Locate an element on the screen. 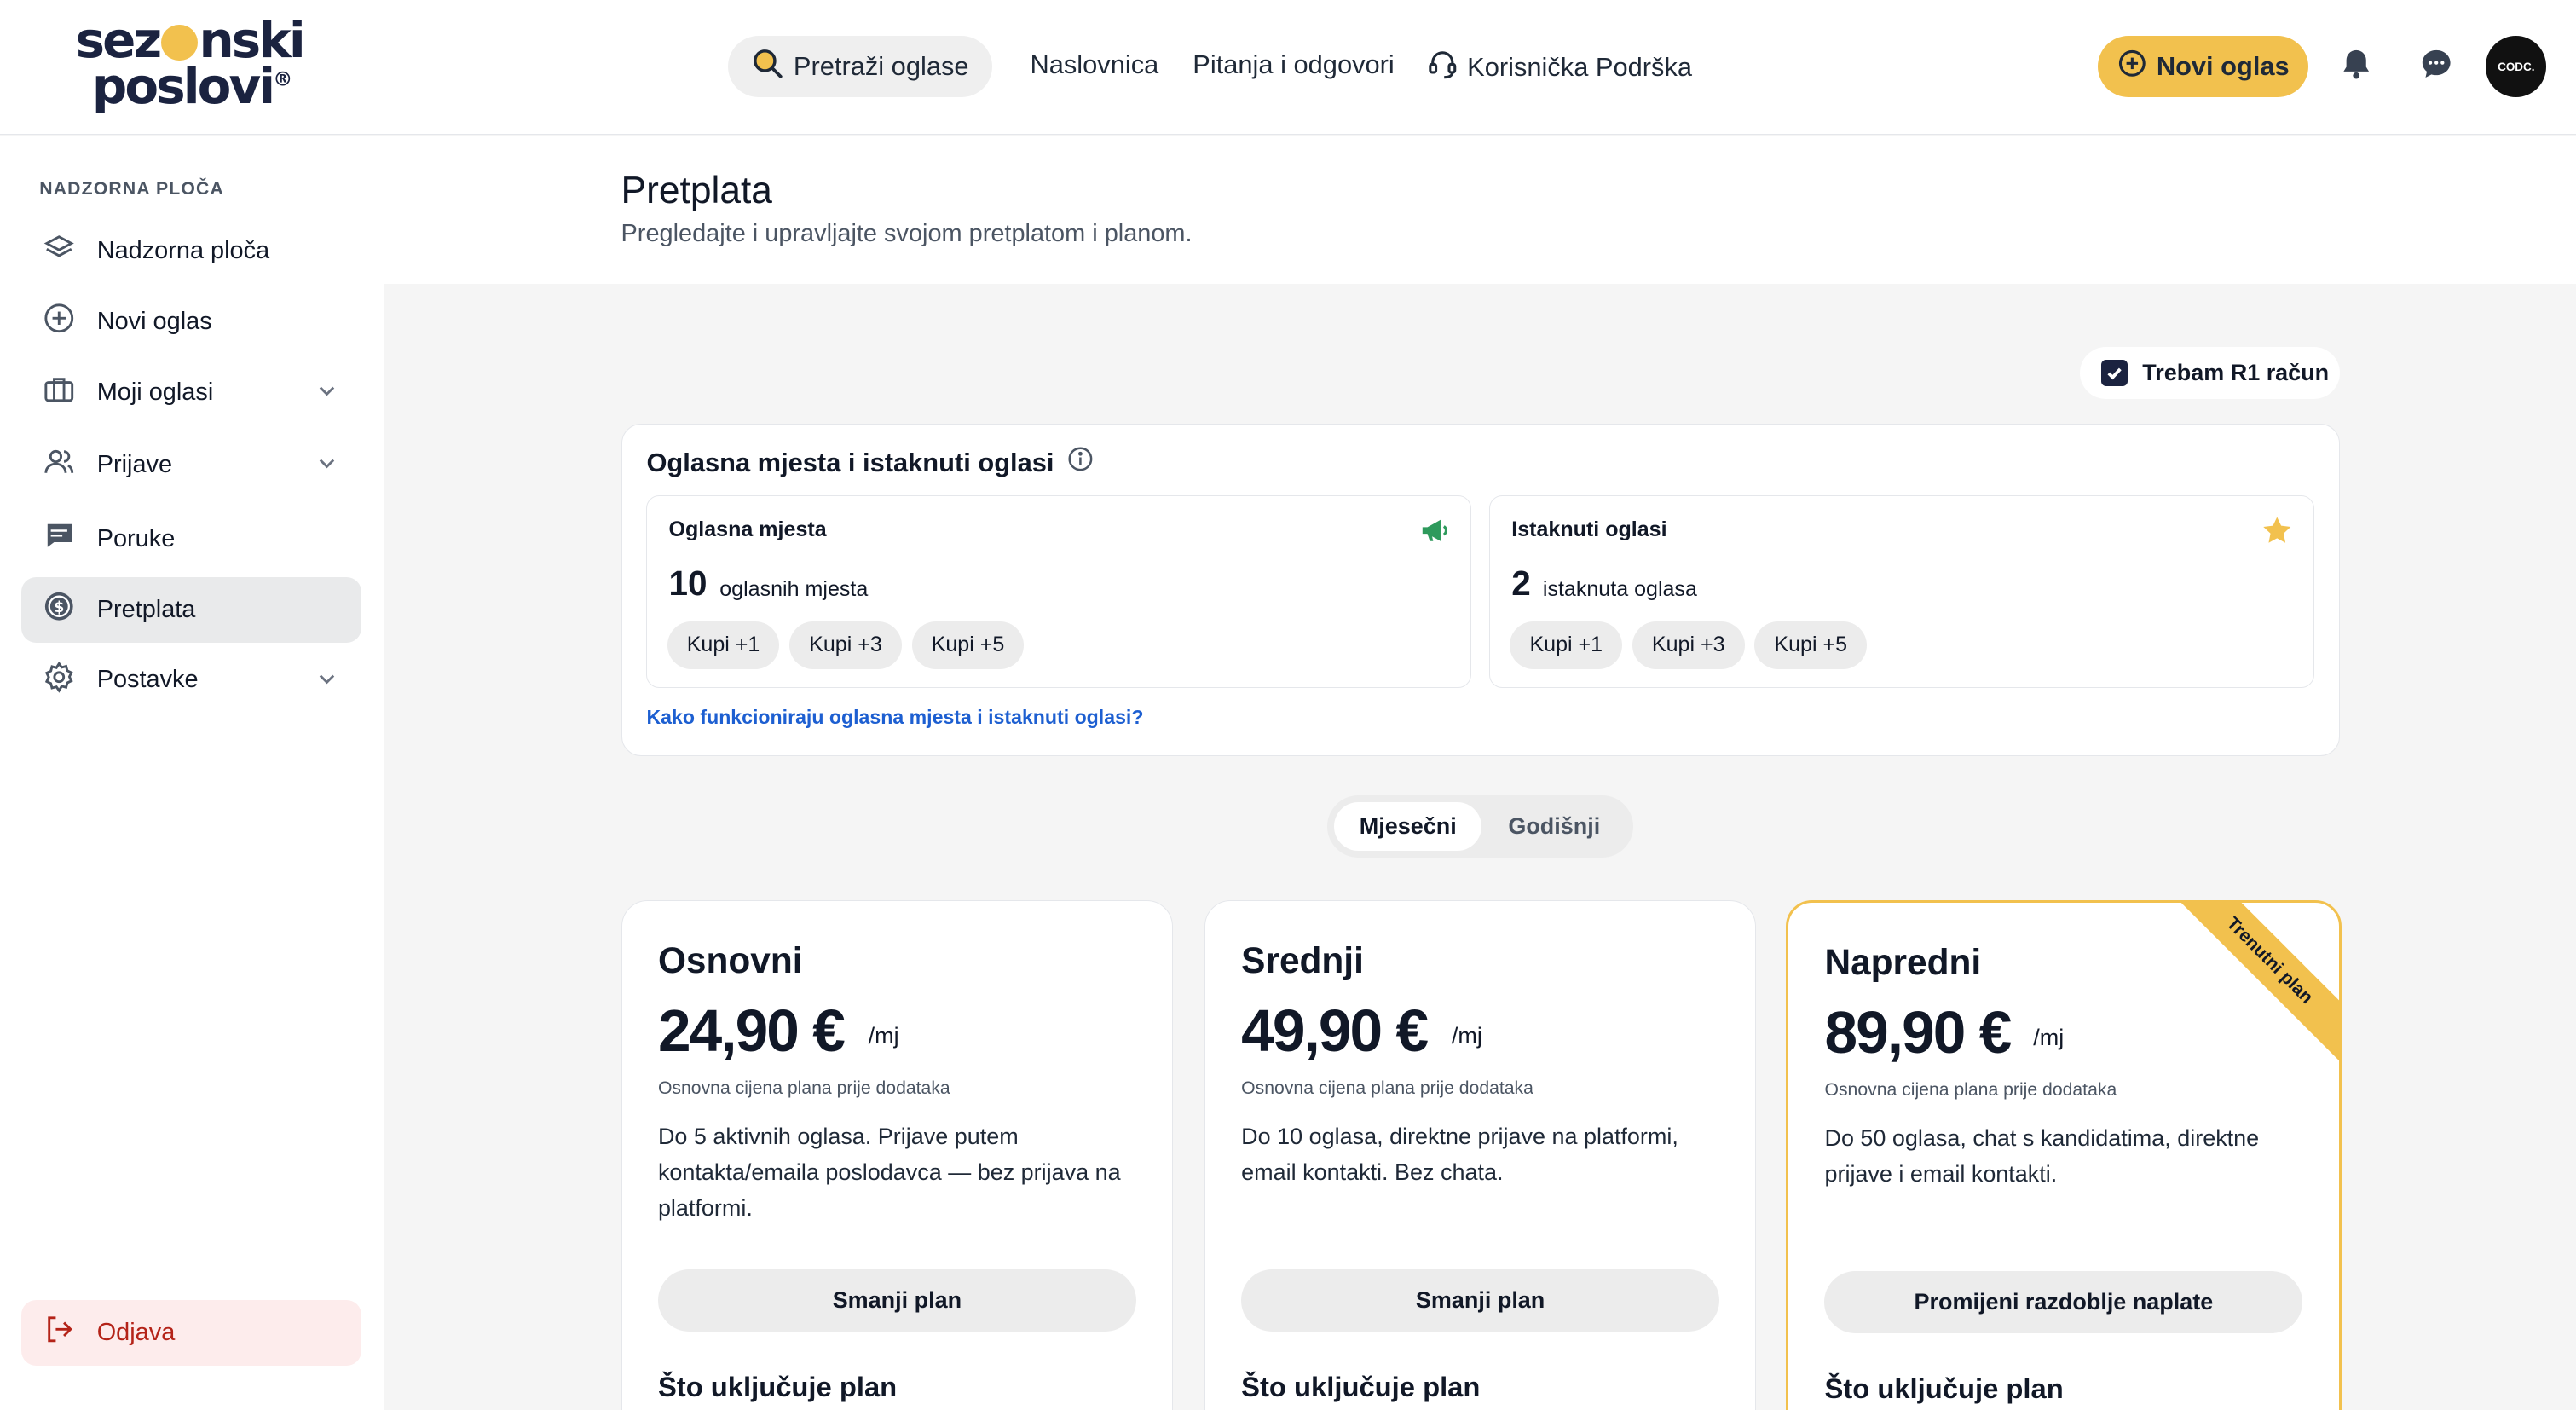 Image resolution: width=2576 pixels, height=1410 pixels. bell-icon is located at coordinates (2356, 67).